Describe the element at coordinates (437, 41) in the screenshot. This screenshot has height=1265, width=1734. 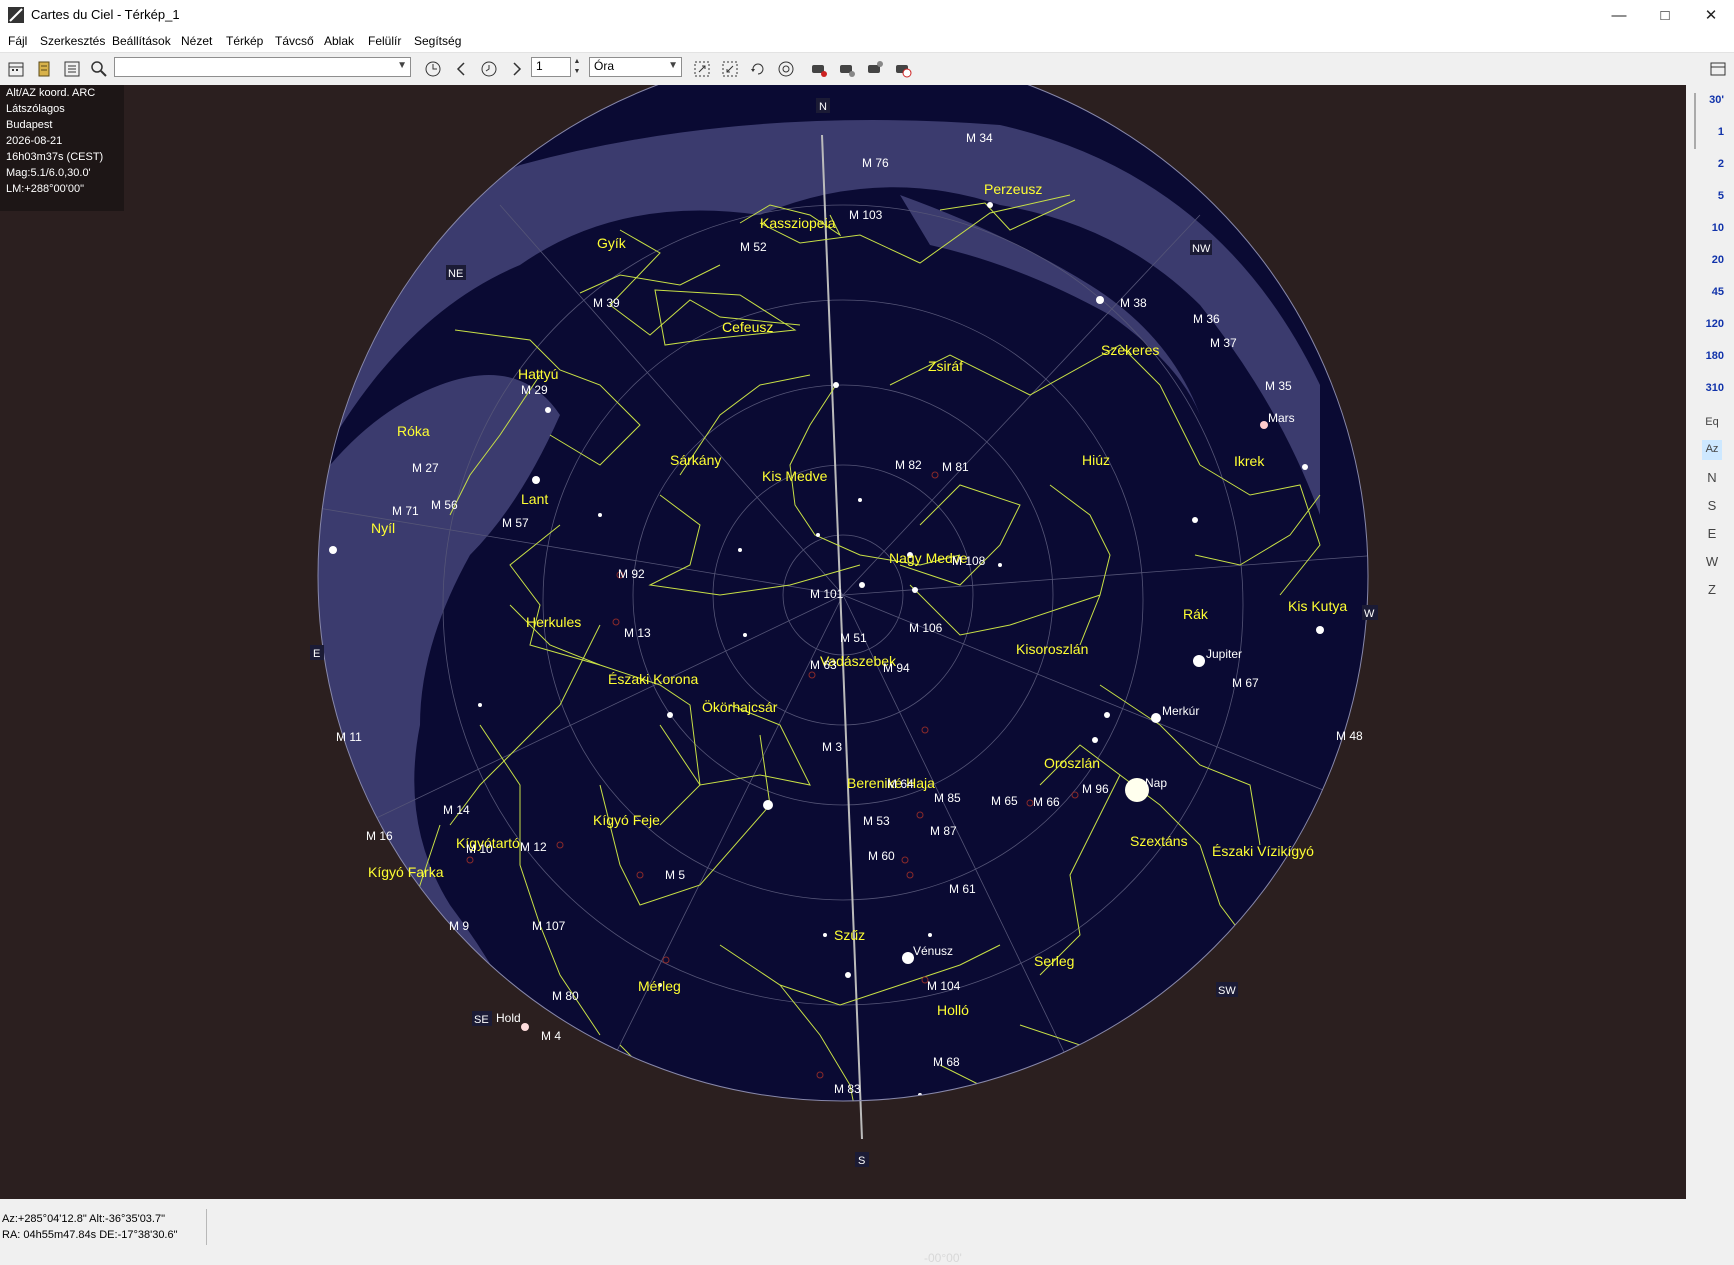
I see `menu-help: Segítség` at that location.